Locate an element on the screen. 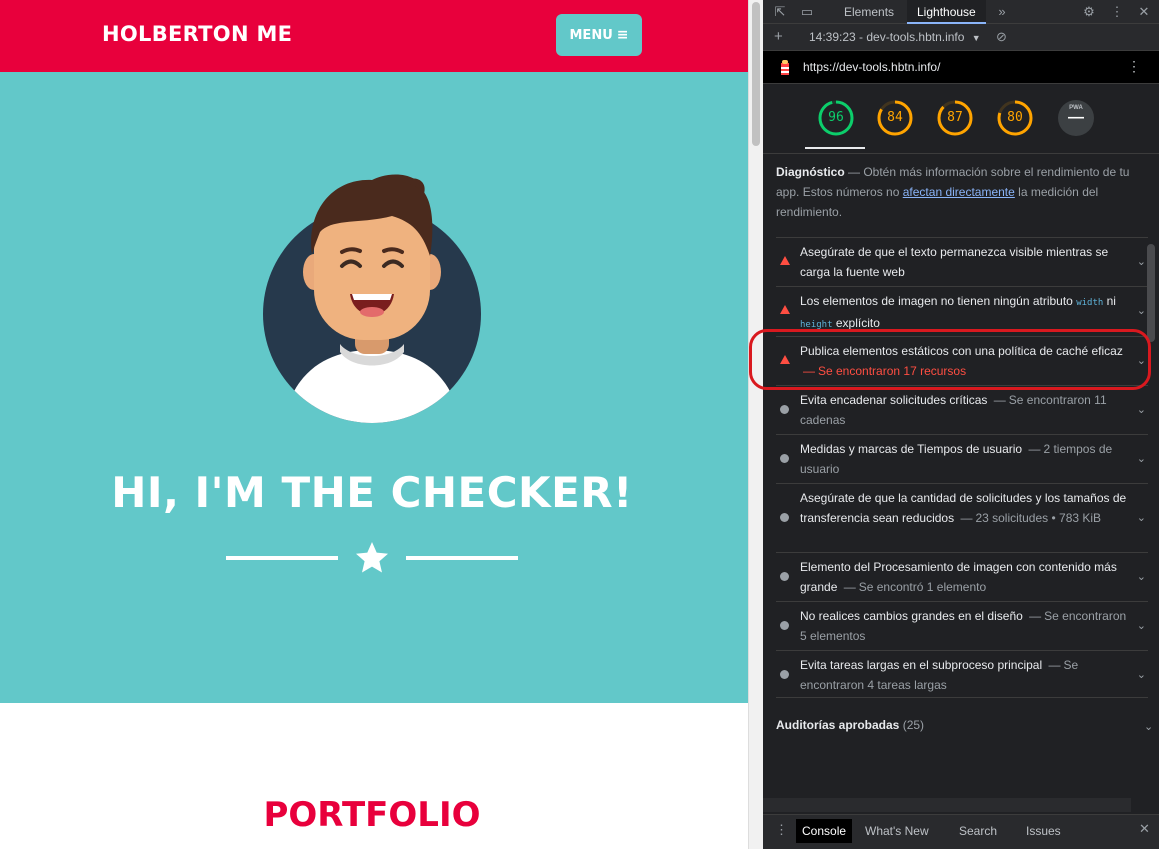 The width and height of the screenshot is (1159, 849). kebab-menu-icon: ⋮ is located at coordinates (1117, 12).